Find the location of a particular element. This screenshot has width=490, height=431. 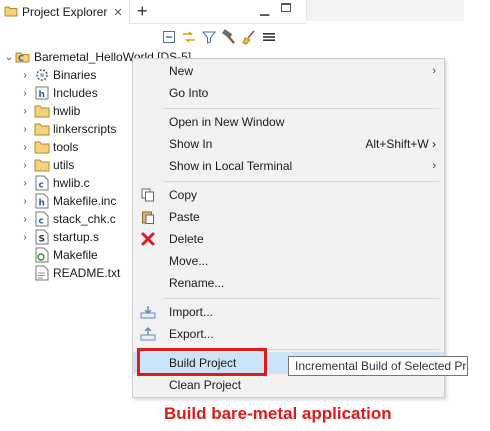

tree-item-label: README.txt is located at coordinates (87, 273).